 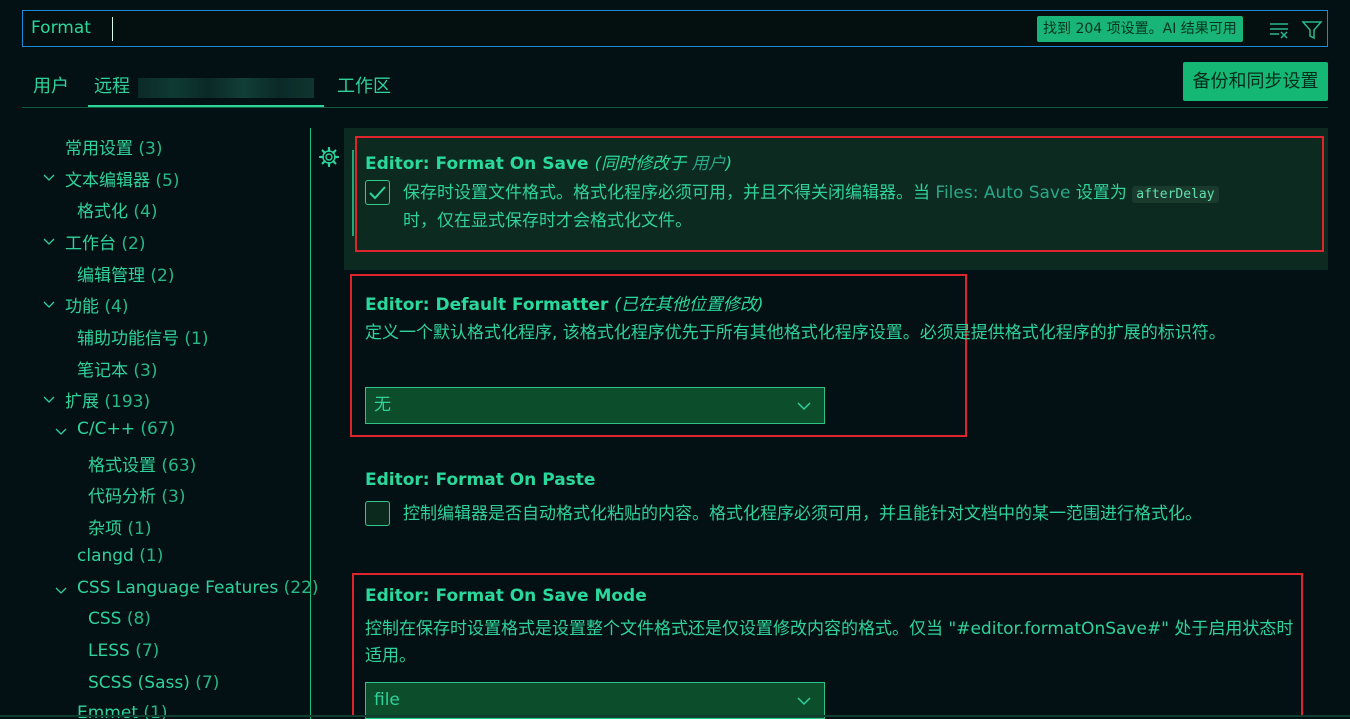 What do you see at coordinates (310, 423) in the screenshot?
I see `toc-divider` at bounding box center [310, 423].